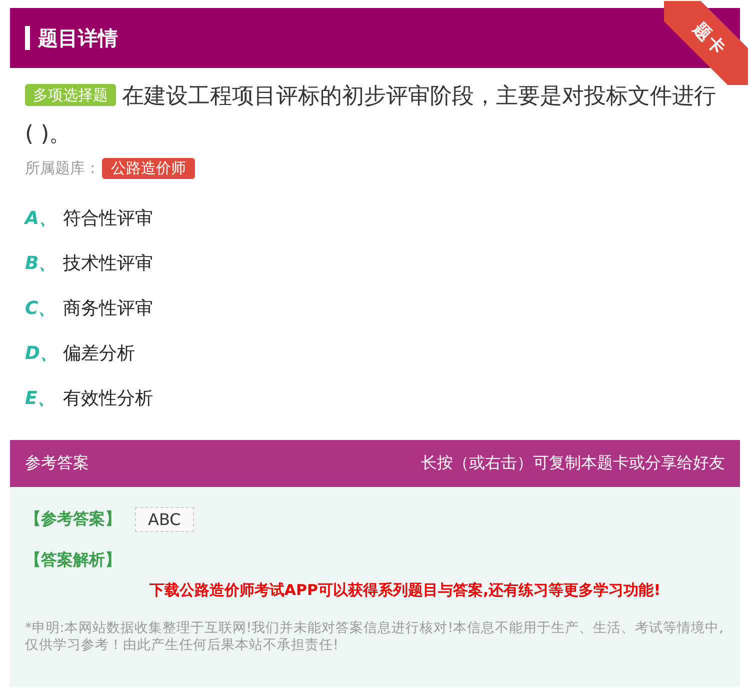  What do you see at coordinates (27, 38) in the screenshot?
I see `title-marker` at bounding box center [27, 38].